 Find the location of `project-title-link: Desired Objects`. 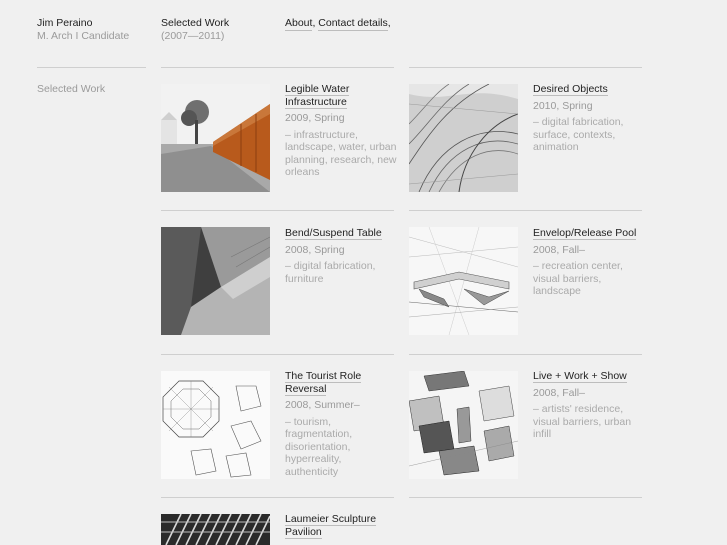

project-title-link: Desired Objects is located at coordinates (570, 89).